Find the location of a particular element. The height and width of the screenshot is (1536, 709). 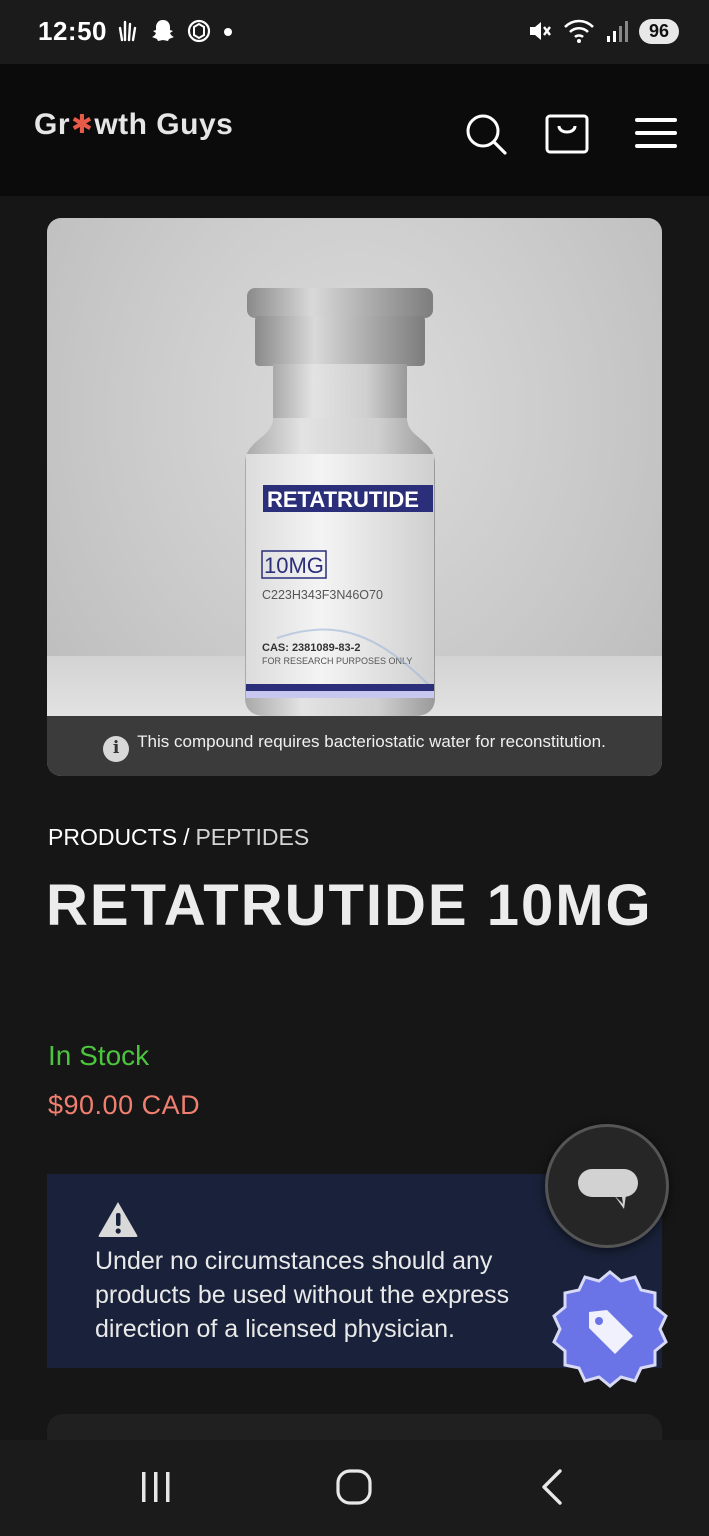

info-icon: i is located at coordinates (116, 748).